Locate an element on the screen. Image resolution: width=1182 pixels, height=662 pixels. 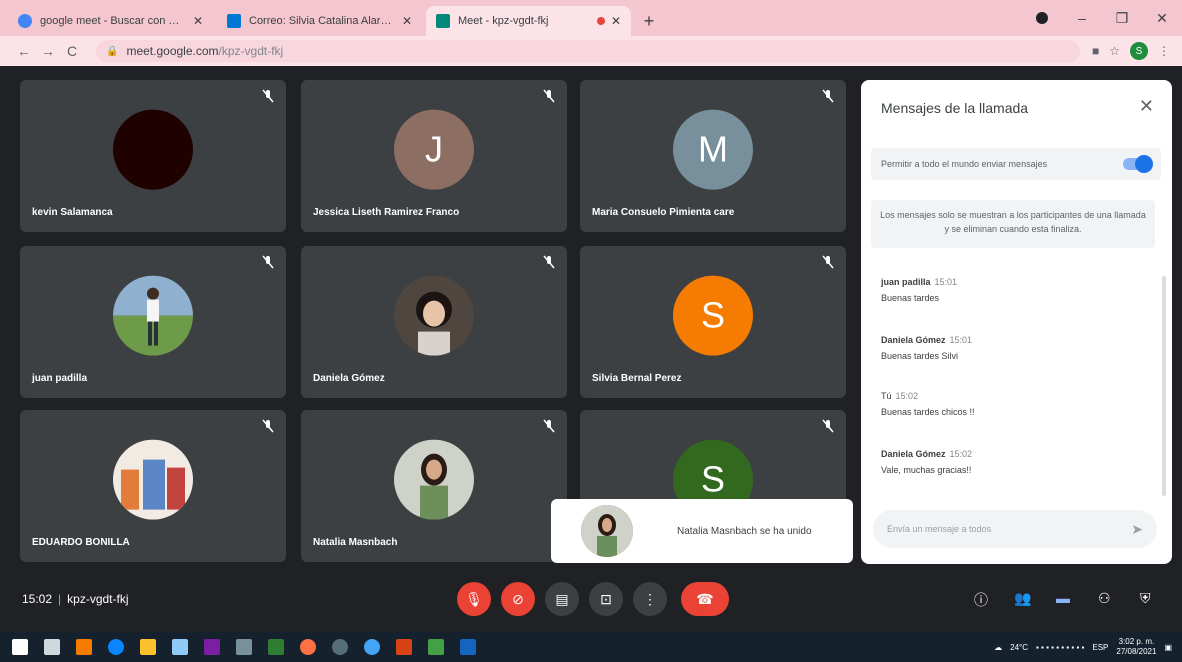
host-controls-icon: ⛨ is located at coordinates (1145, 598).